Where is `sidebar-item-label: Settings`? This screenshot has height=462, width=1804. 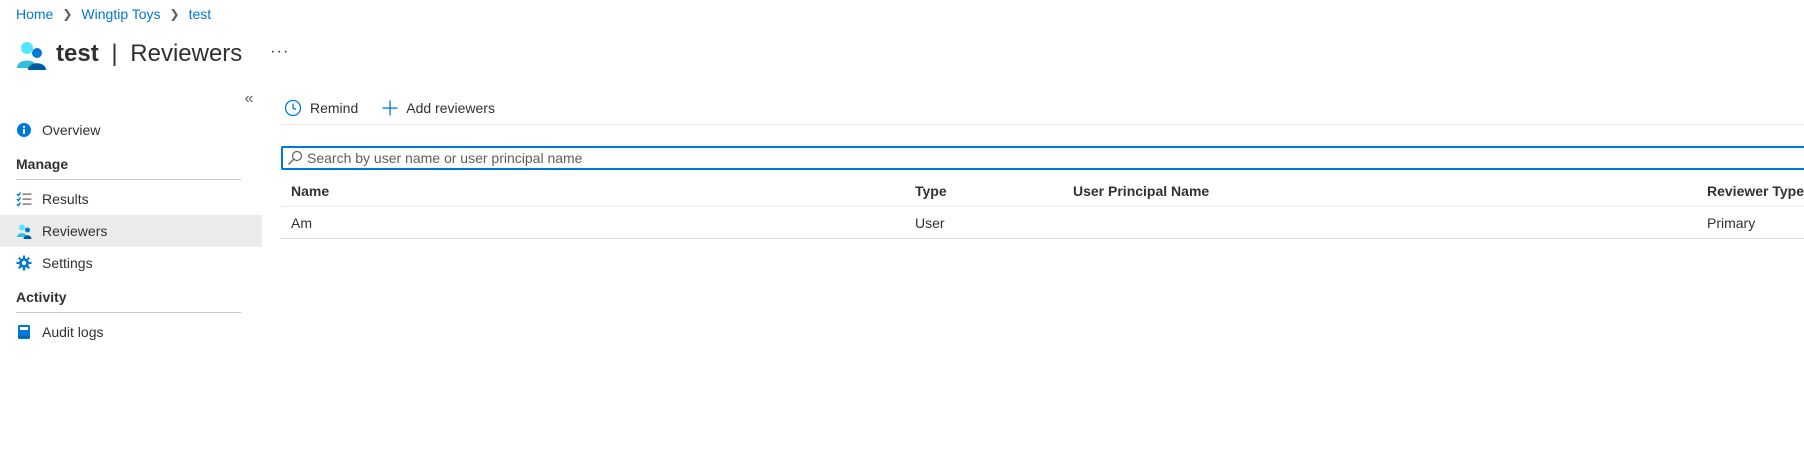 sidebar-item-label: Settings is located at coordinates (67, 263).